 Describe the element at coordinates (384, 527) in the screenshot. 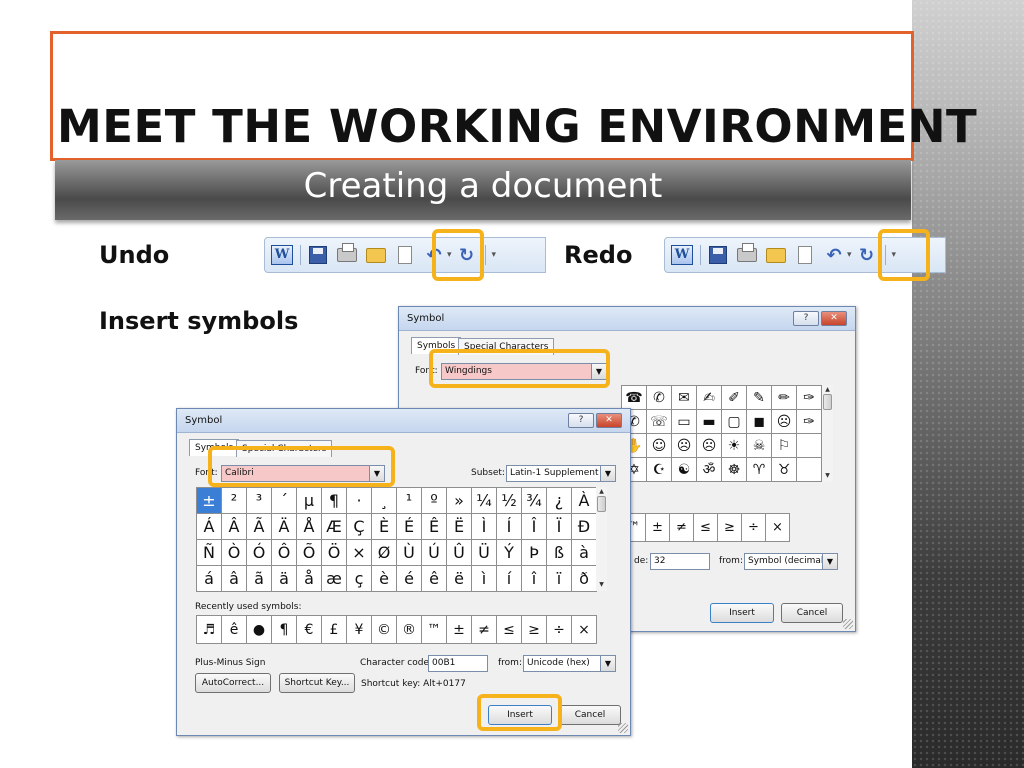

I see `symbol-cell: È` at that location.